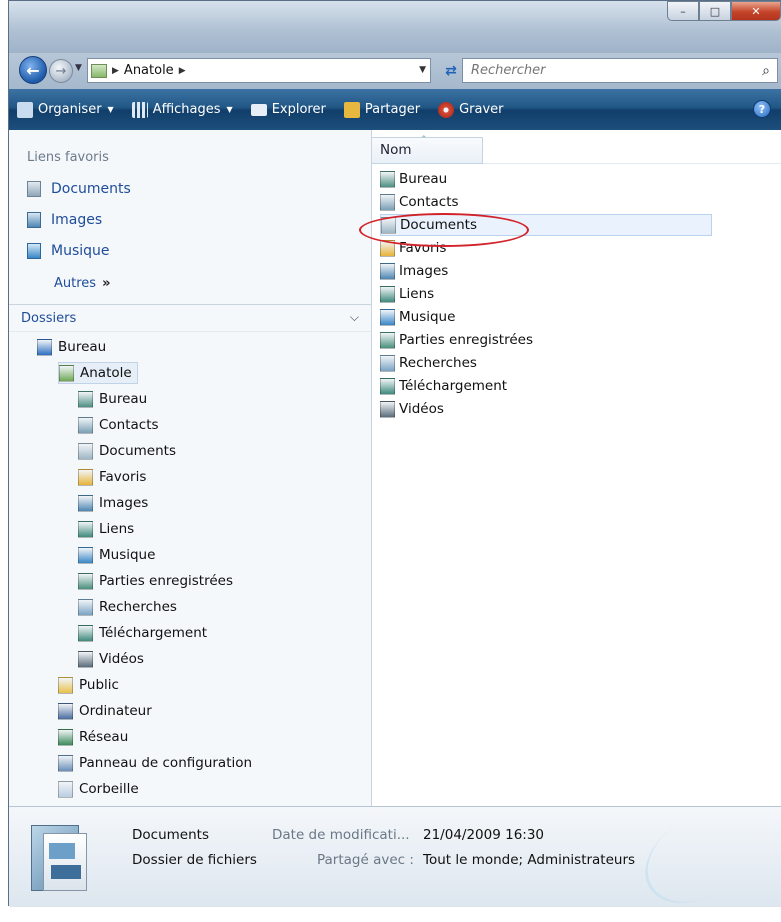 The width and height of the screenshot is (781, 922). I want to click on documents-icon, so click(85, 451).